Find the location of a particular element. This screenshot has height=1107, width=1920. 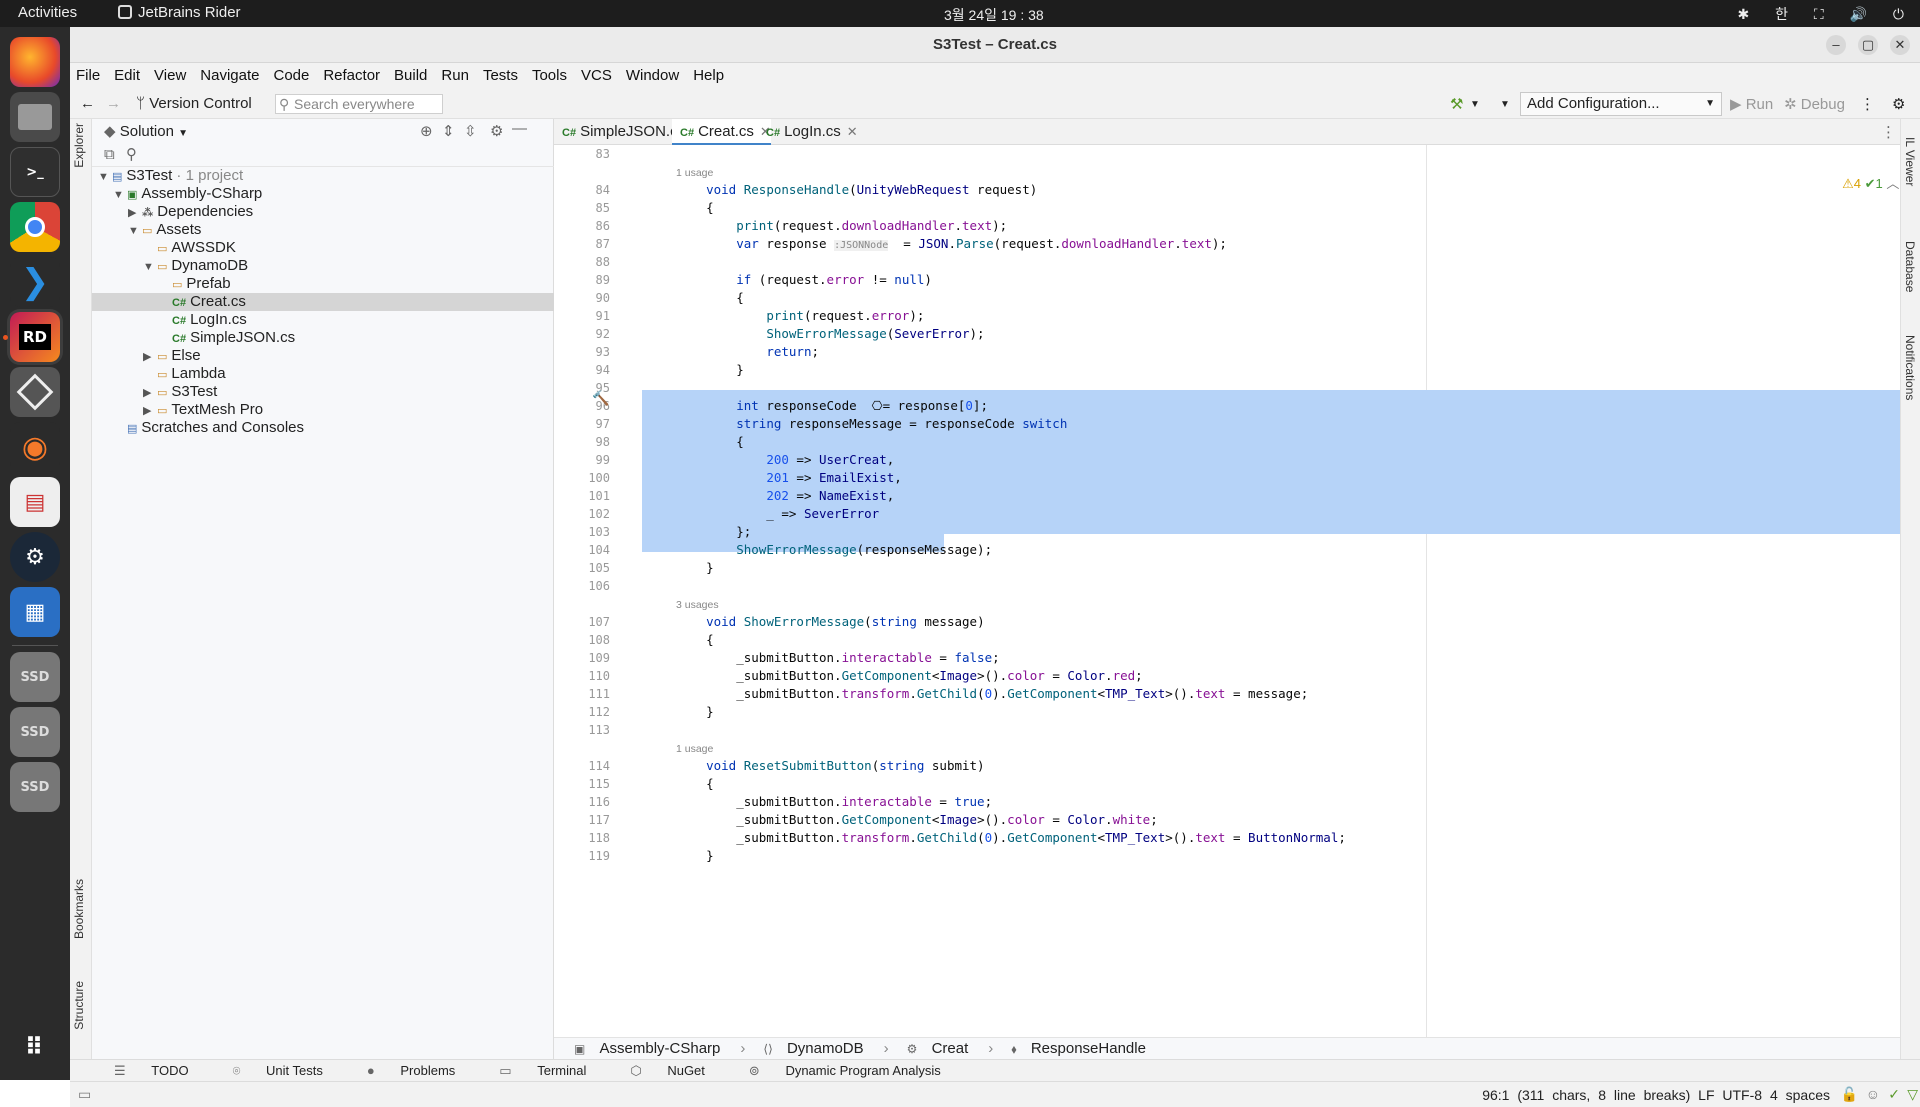

code-line: void ResetSubmitButton(string submit) is located at coordinates (830, 765).